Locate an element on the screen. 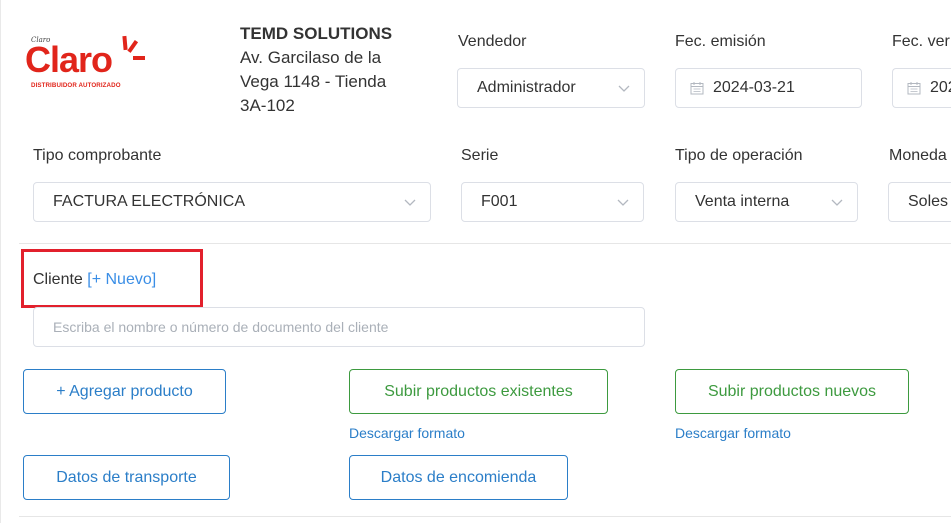 This screenshot has height=523, width=951. fec-emision-label: Fec. emisión is located at coordinates (720, 41).